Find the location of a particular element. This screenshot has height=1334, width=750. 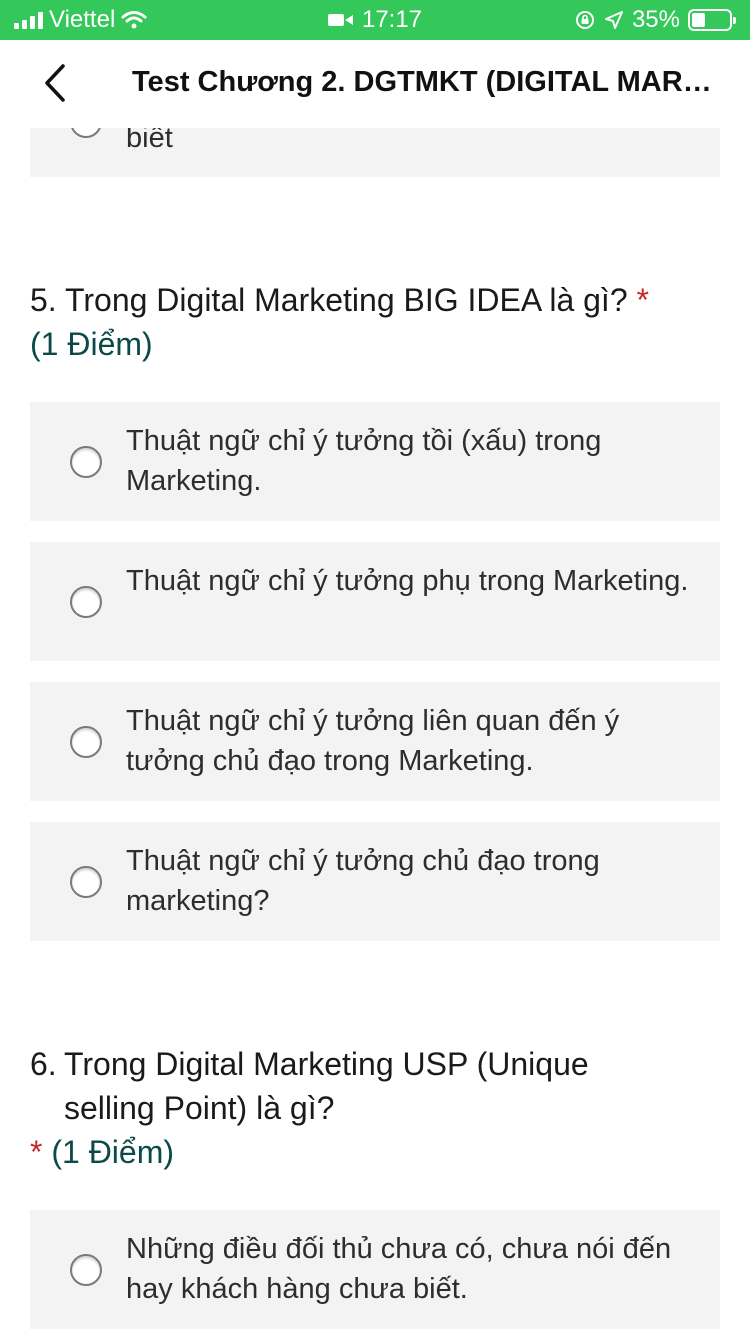

battery-icon is located at coordinates (712, 20).